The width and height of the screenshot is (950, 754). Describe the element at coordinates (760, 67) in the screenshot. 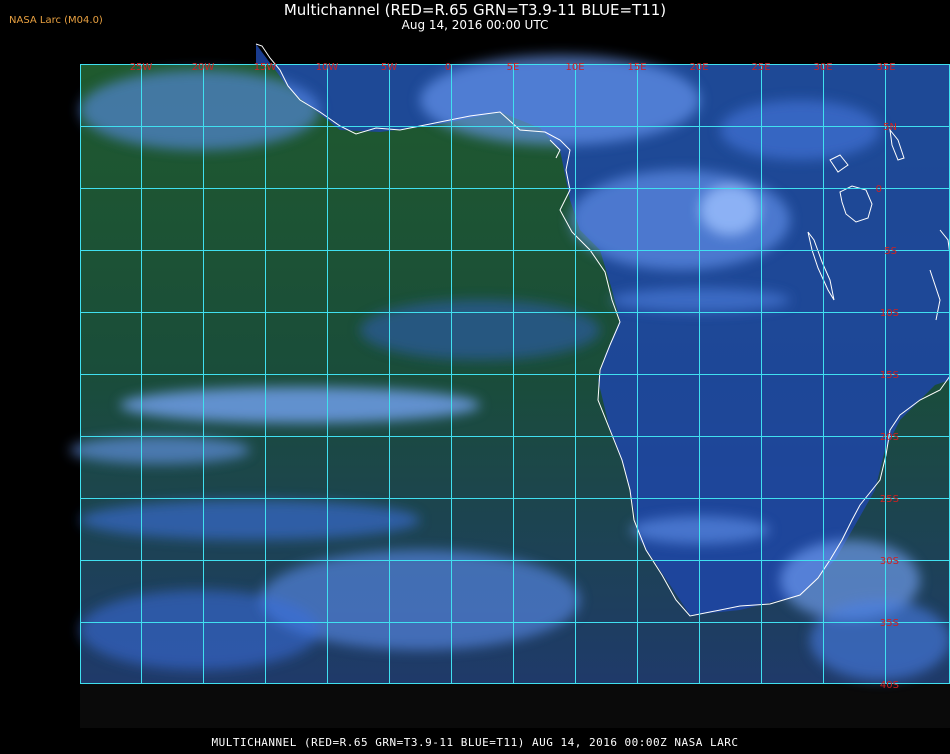

I see `lon-label: 25E` at that location.